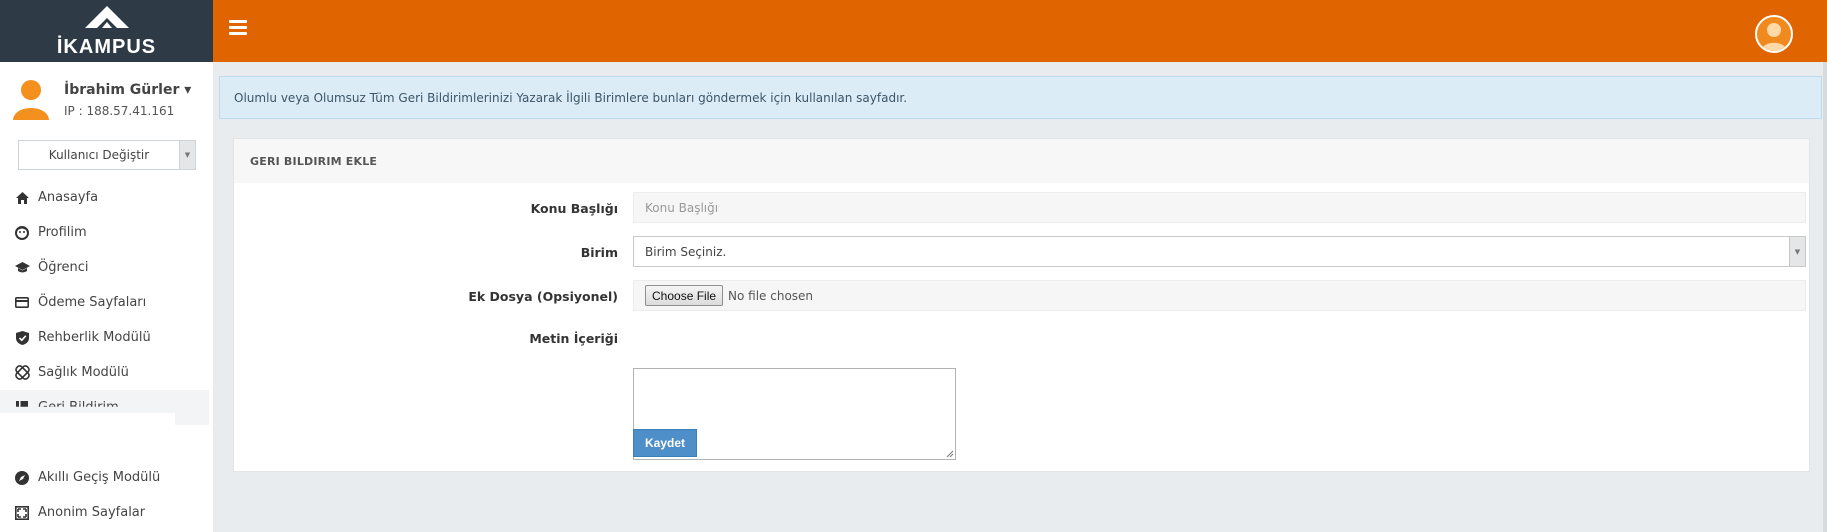  I want to click on user-panel: İbrahim Gürler ▾ IP : 188.57.41.161, so click(109, 99).